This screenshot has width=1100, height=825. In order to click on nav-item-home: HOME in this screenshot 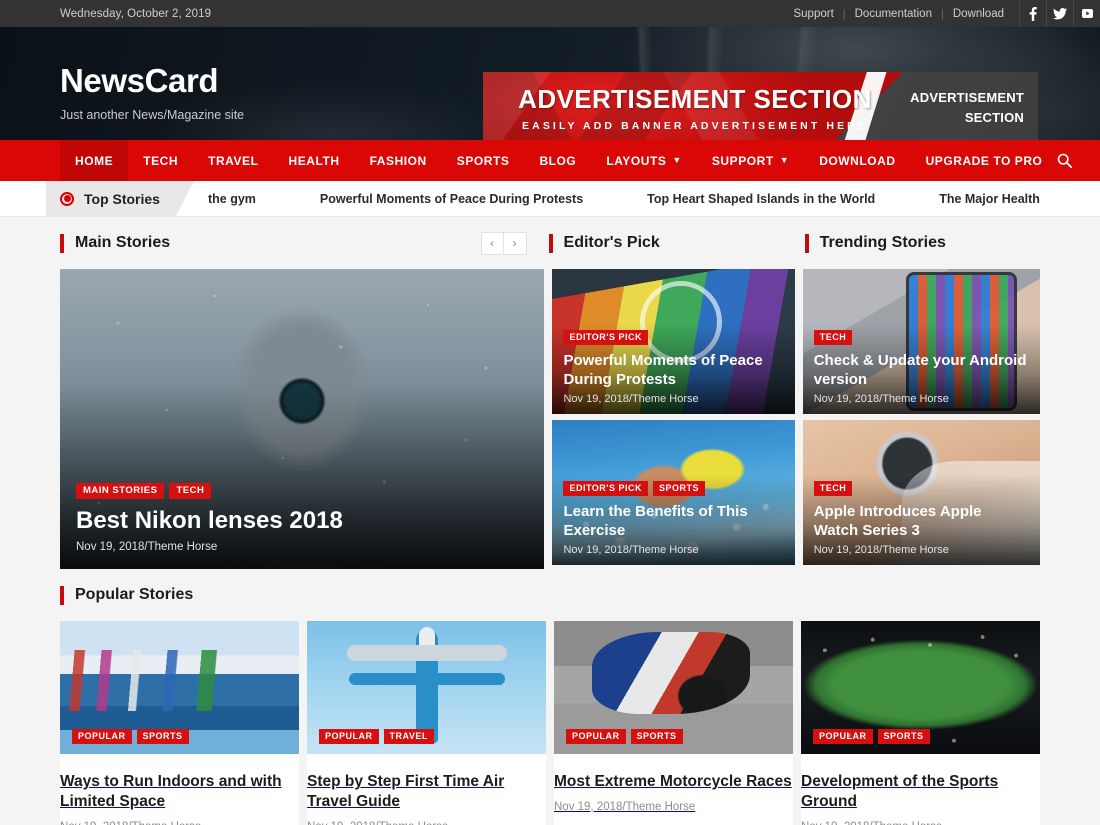, I will do `click(94, 160)`.